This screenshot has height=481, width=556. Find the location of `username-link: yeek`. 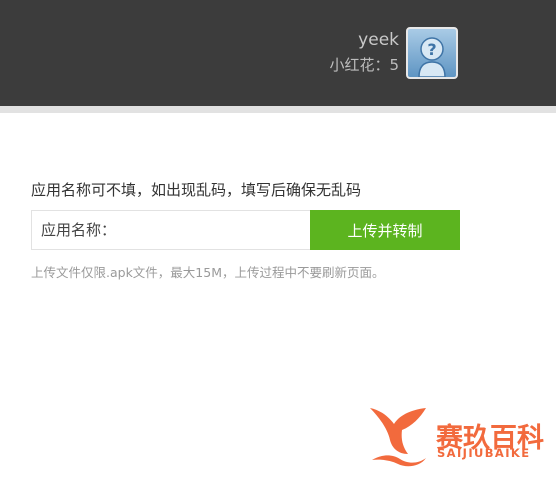

username-link: yeek is located at coordinates (378, 40).